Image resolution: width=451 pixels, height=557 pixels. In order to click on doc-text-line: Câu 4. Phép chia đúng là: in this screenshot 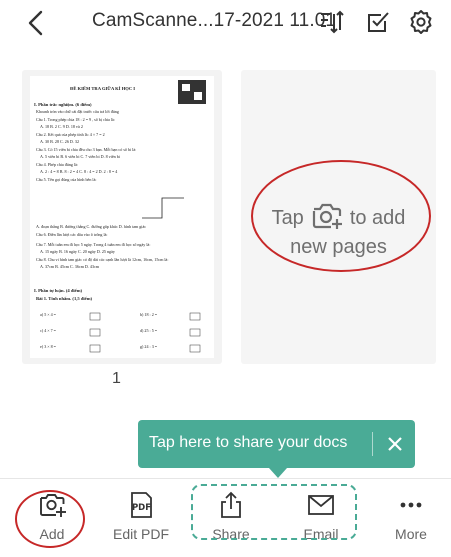, I will do `click(57, 164)`.